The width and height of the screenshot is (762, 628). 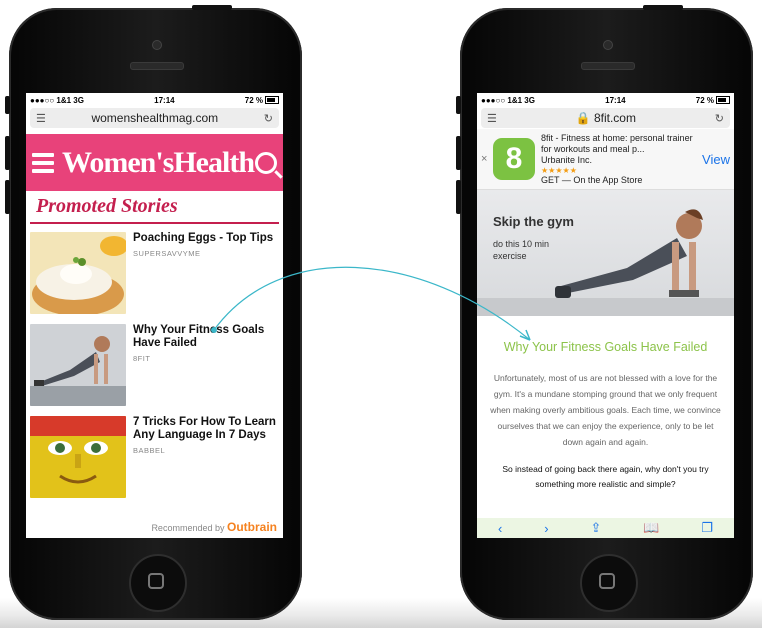 What do you see at coordinates (371, 303) in the screenshot?
I see `connector-arrow` at bounding box center [371, 303].